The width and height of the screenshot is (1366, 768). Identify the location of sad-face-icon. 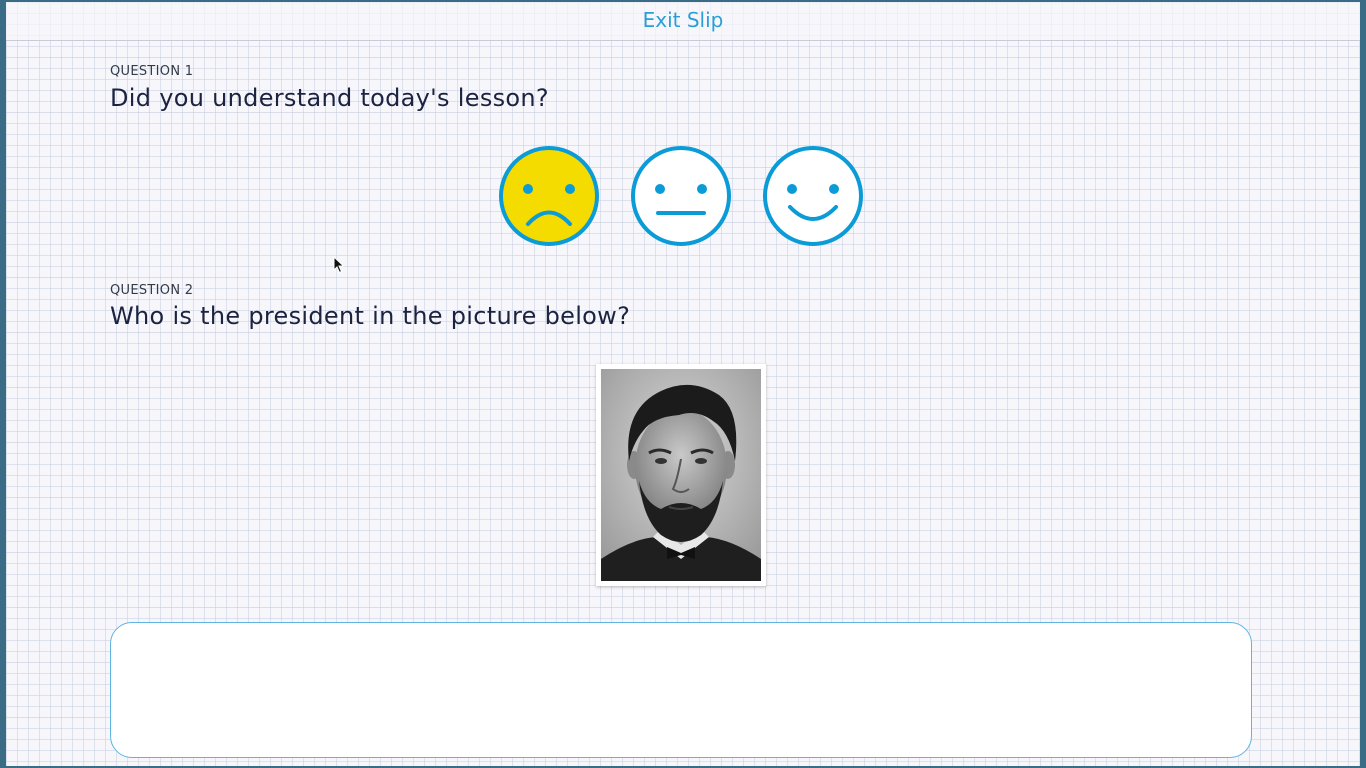
(549, 196).